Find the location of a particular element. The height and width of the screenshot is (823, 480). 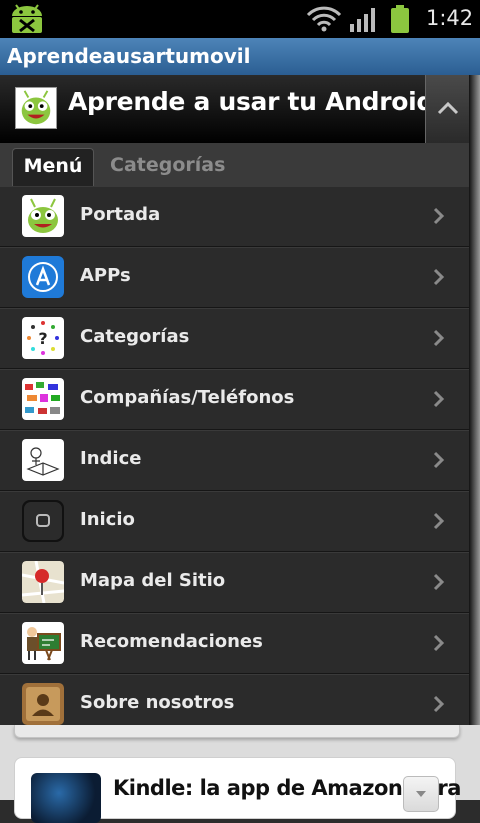

clock: 1:42 is located at coordinates (450, 18).